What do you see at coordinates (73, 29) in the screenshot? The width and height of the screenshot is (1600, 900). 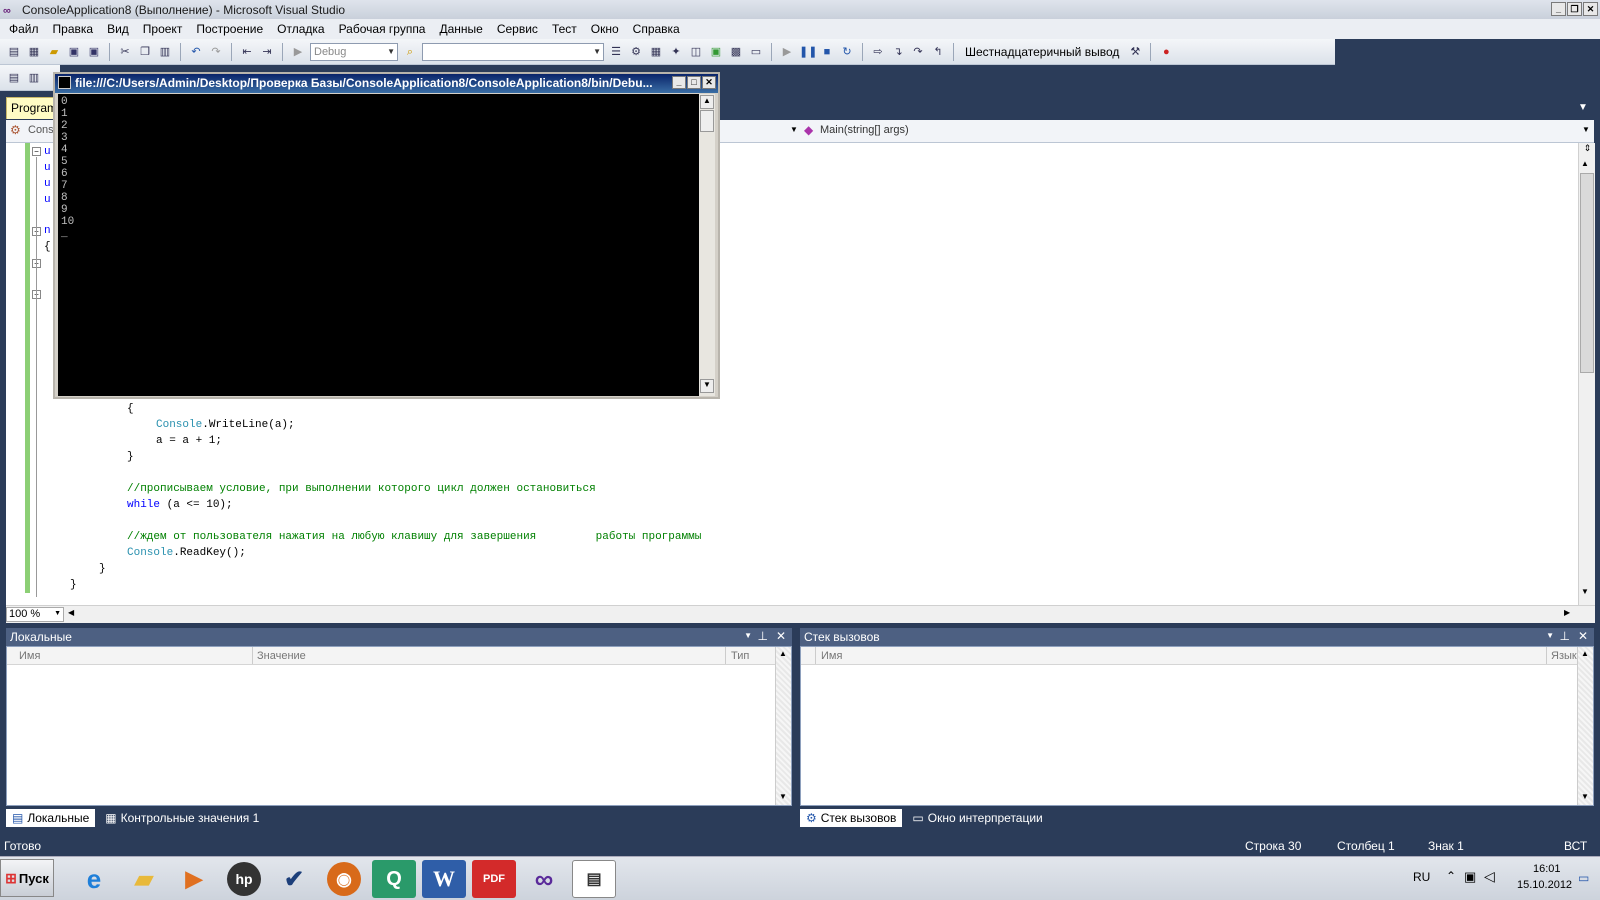 I see `menu-edit: Правка` at bounding box center [73, 29].